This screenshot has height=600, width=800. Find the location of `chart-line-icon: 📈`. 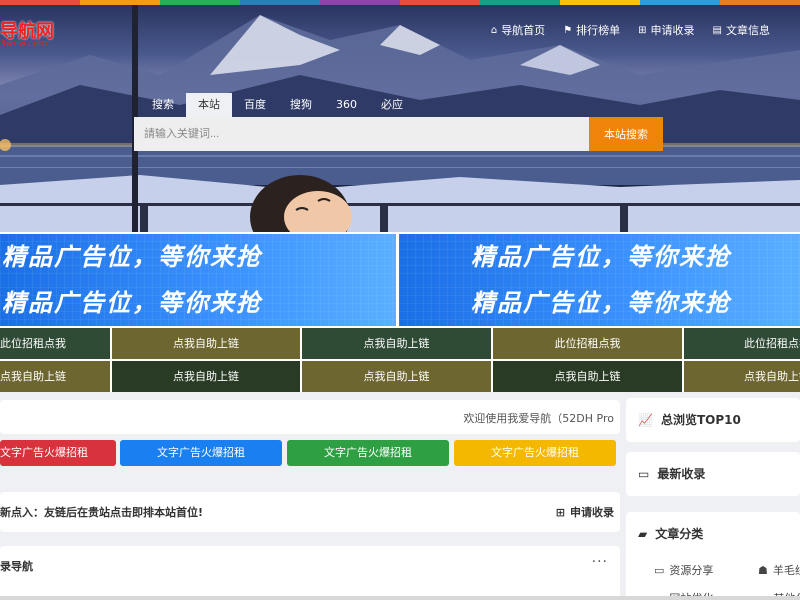

chart-line-icon: 📈 is located at coordinates (645, 419).